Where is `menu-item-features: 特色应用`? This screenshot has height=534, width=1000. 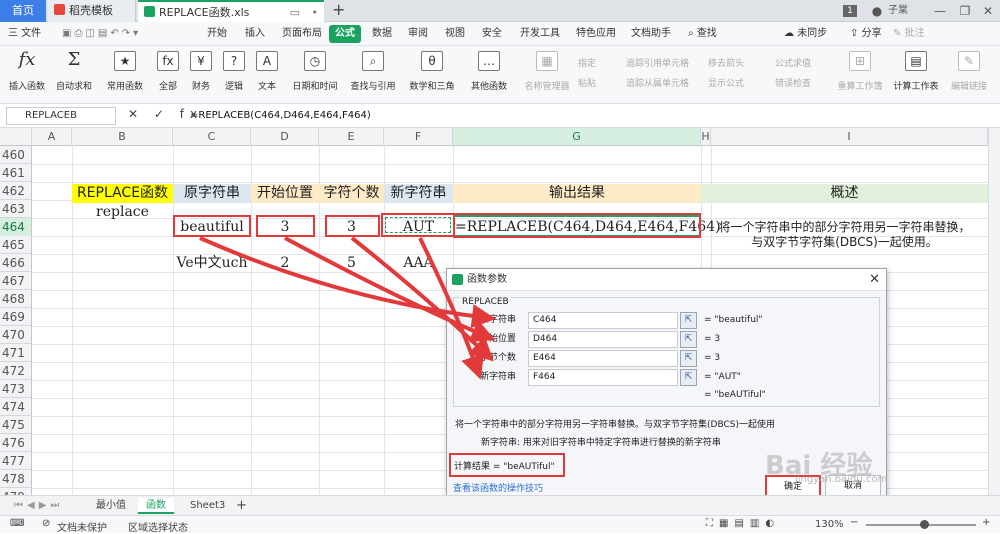 menu-item-features: 特色应用 is located at coordinates (596, 34).